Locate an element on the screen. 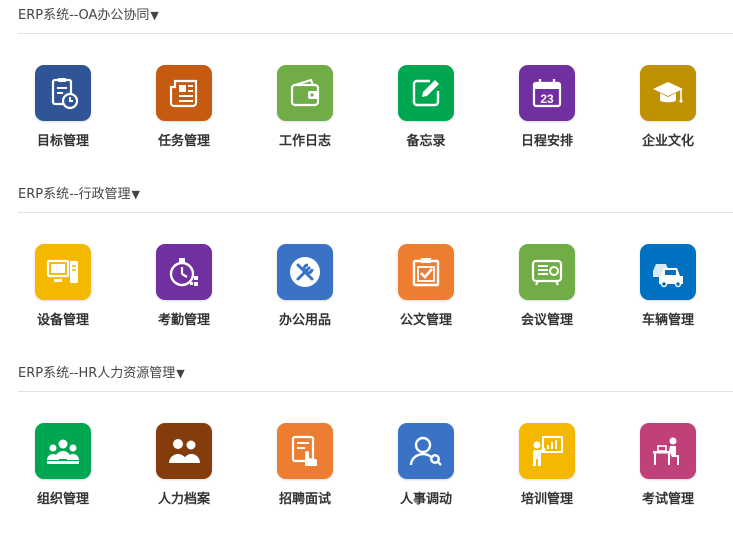 Image resolution: width=733 pixels, height=533 pixels. app-tile-label: 工作日志 is located at coordinates (304, 141).